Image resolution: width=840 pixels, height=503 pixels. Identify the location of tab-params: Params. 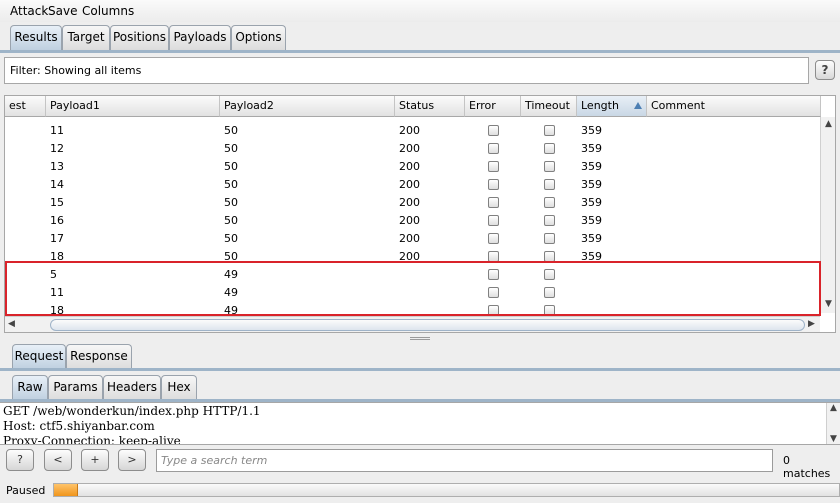
(75, 387).